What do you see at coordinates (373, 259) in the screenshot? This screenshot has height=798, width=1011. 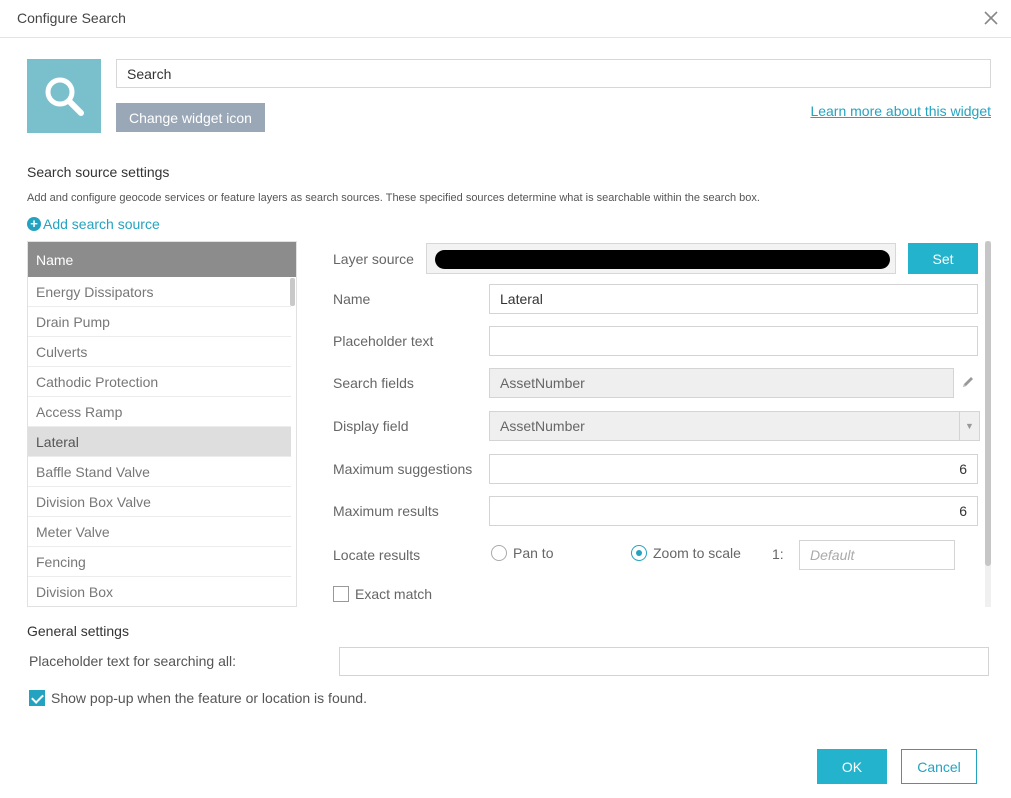 I see `layer-source-label: Layer source` at bounding box center [373, 259].